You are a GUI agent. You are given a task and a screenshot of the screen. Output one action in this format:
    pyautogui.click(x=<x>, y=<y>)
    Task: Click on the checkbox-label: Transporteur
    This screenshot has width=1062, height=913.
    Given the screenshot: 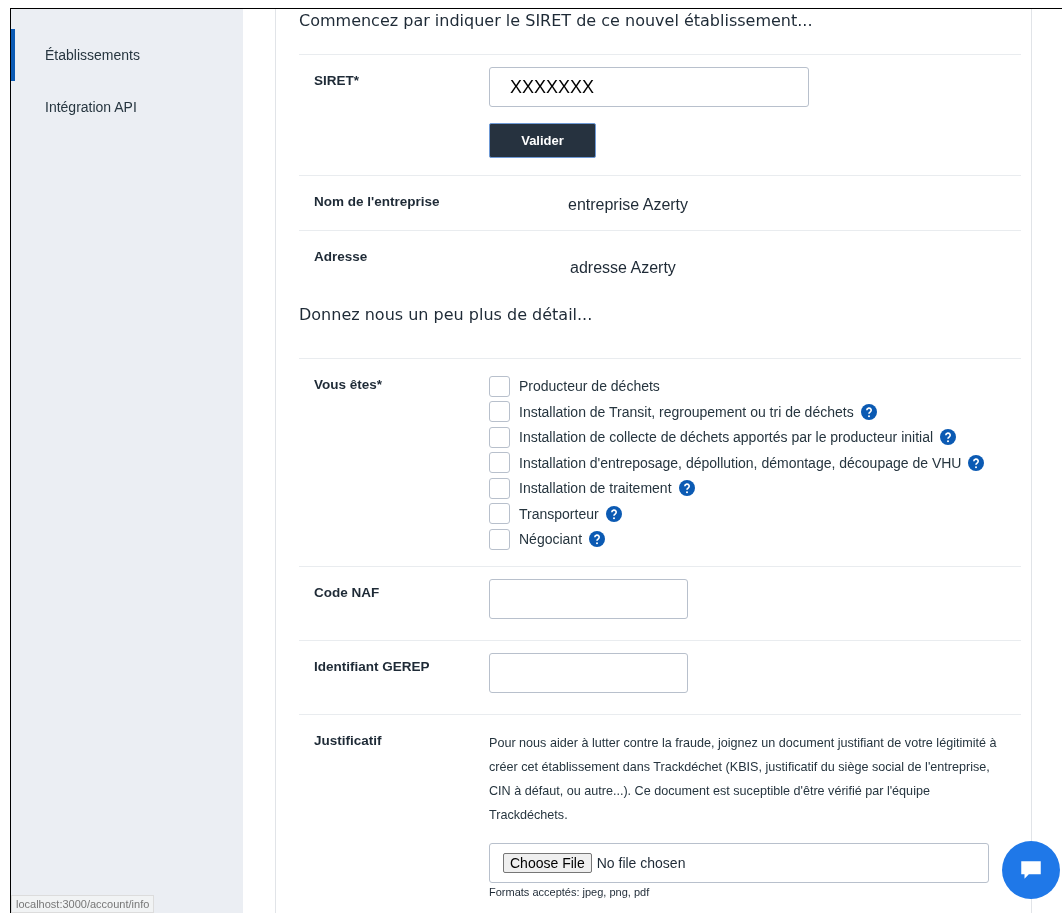 What is the action you would take?
    pyautogui.click(x=559, y=513)
    